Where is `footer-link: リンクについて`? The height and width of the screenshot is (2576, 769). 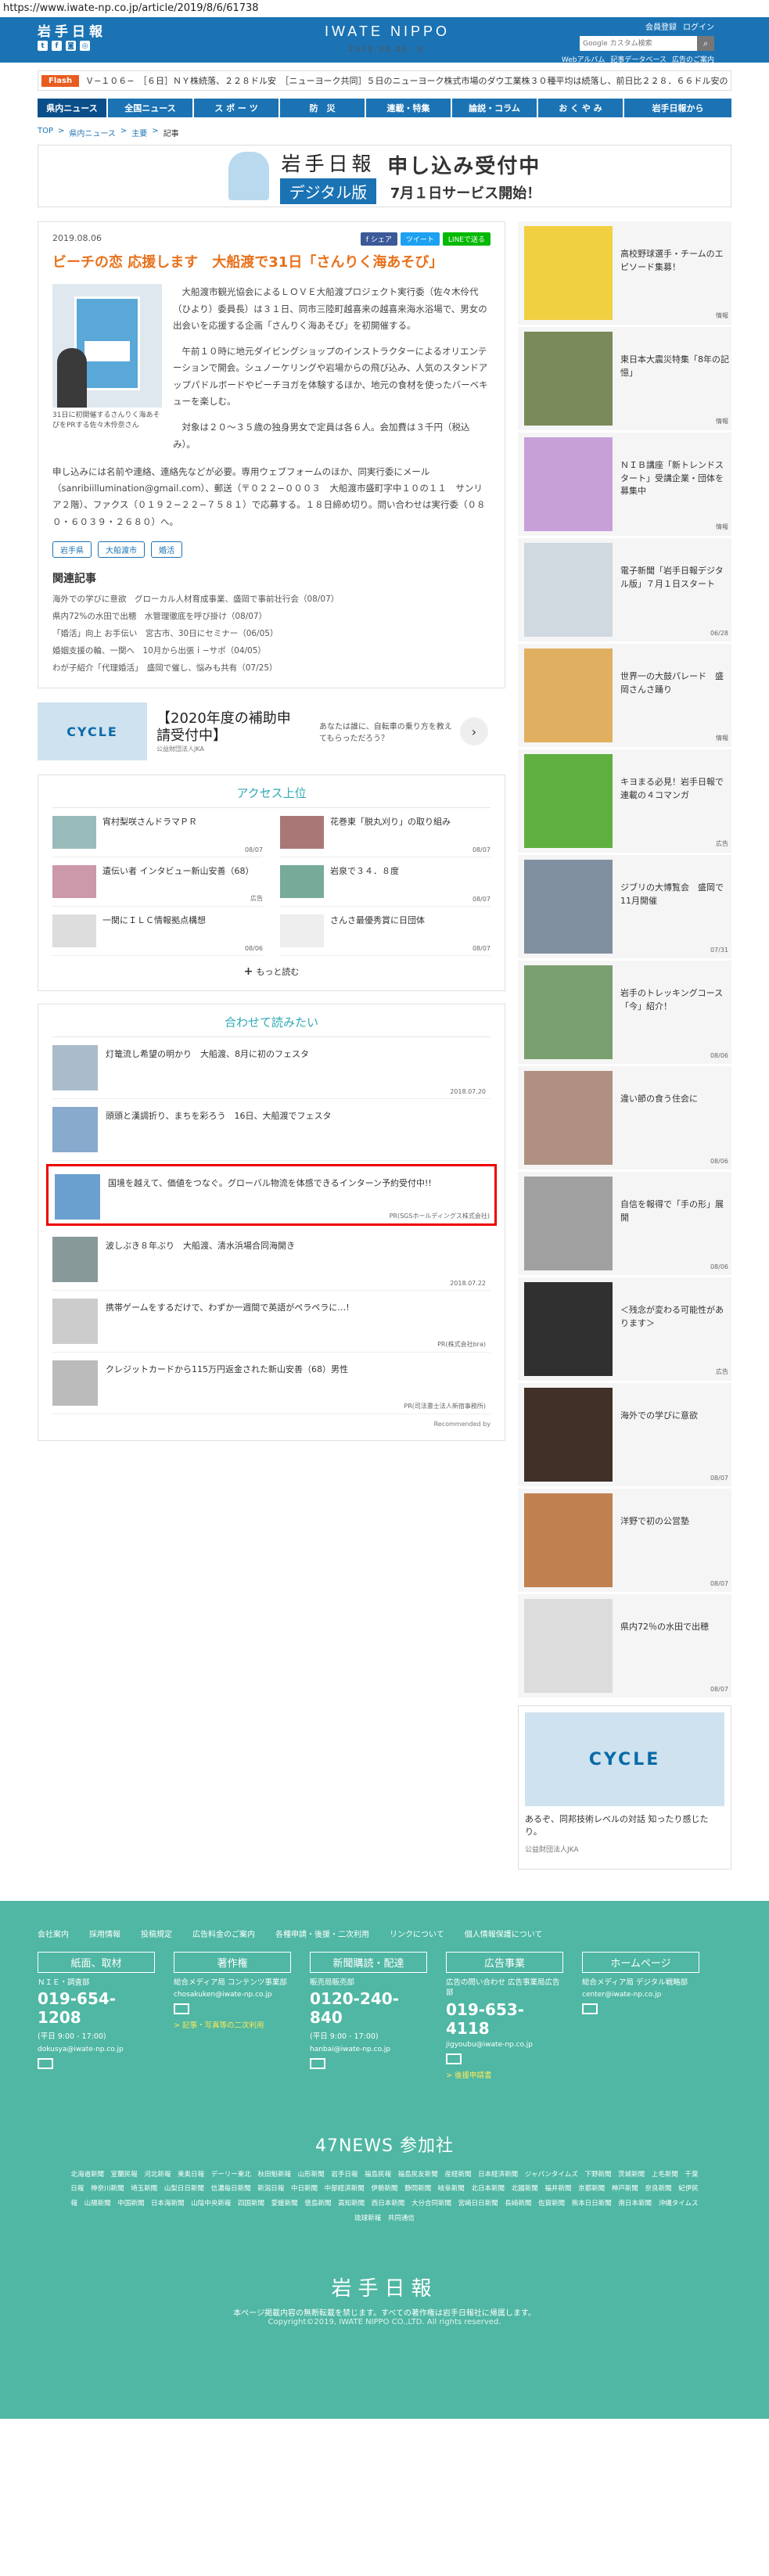 footer-link: リンクについて is located at coordinates (417, 1933).